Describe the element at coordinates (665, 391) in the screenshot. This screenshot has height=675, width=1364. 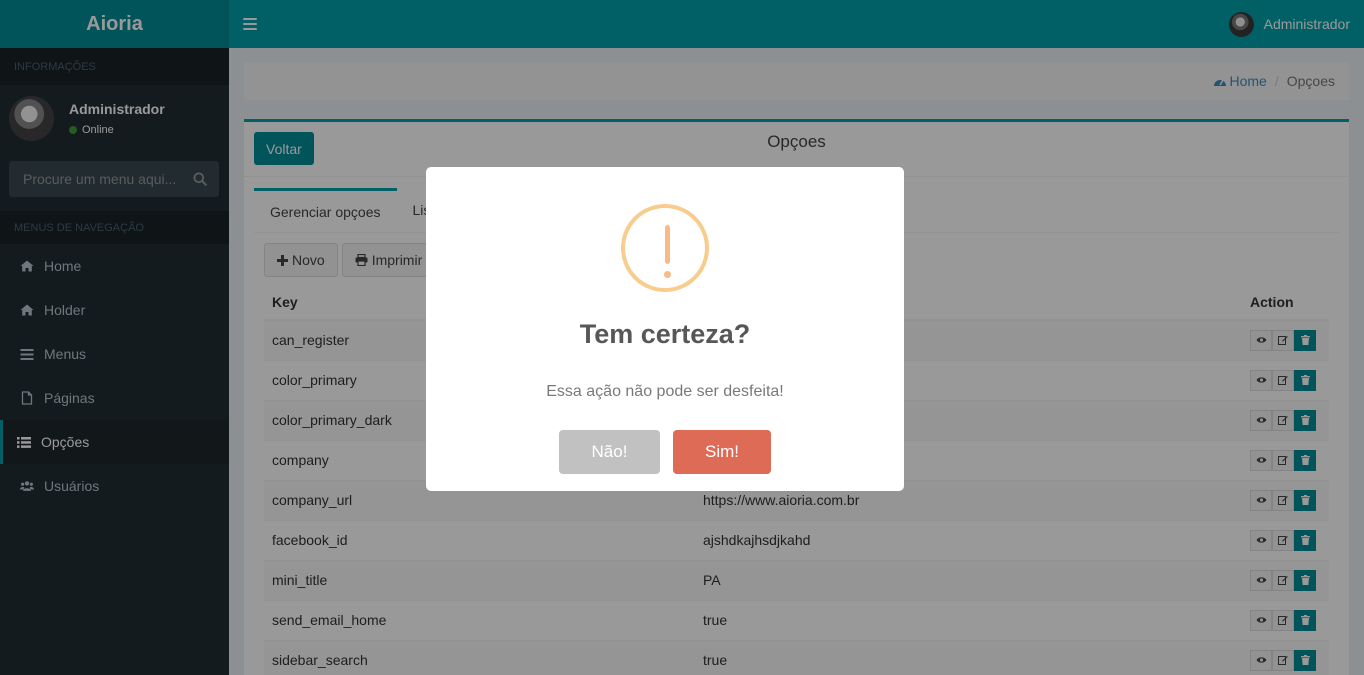
I see `dialog-text: Essa ação não pode ser desfeita!` at that location.